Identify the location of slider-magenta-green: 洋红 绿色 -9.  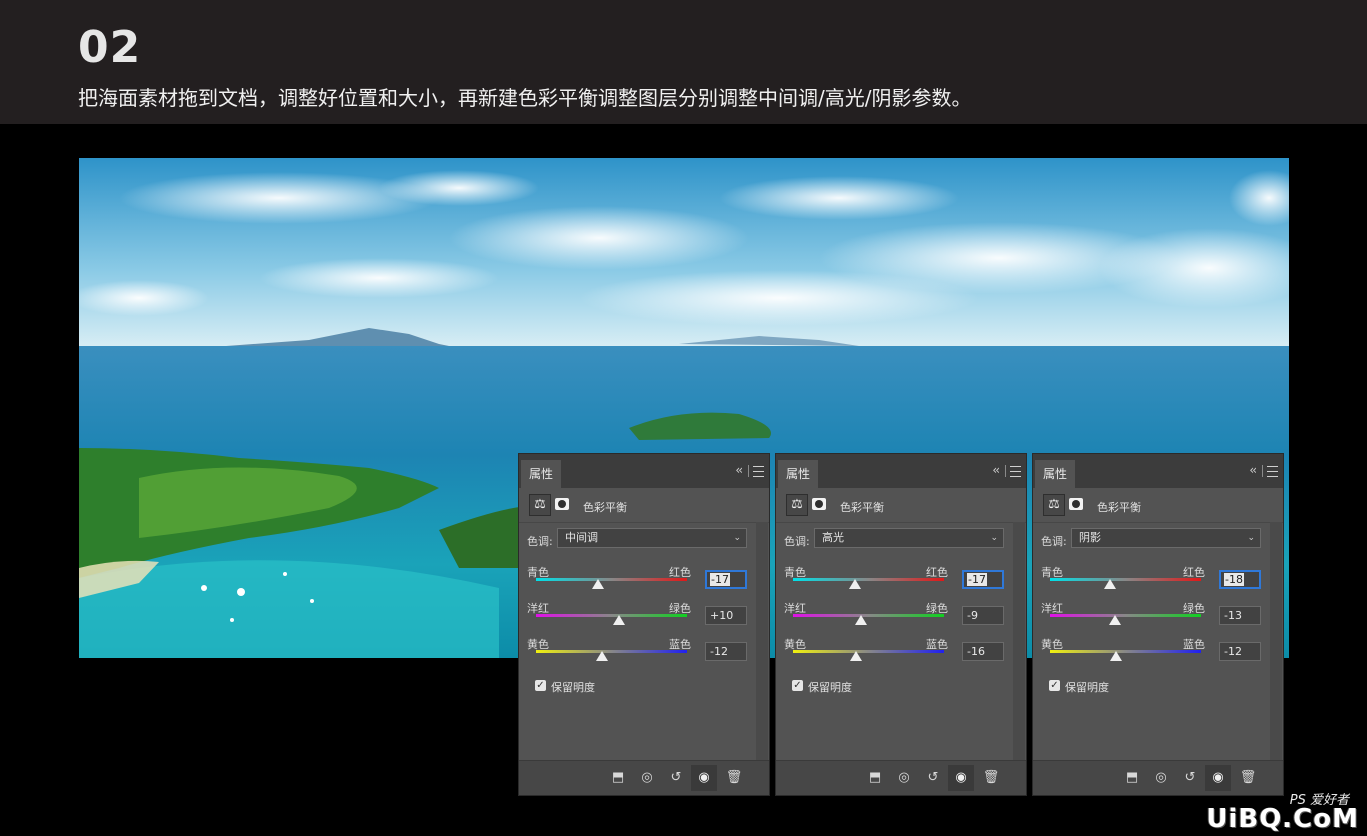
(901, 617).